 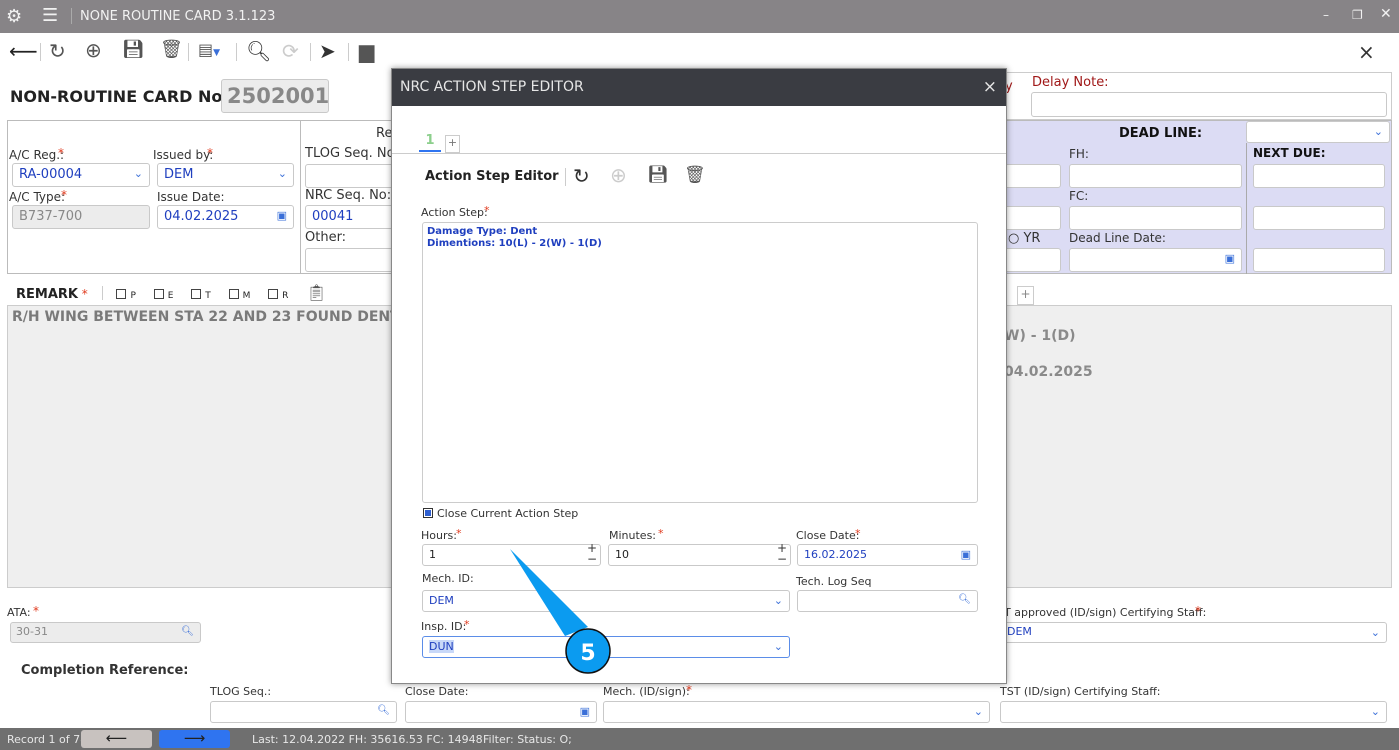 I want to click on restore-button: ❐, so click(x=1357, y=15).